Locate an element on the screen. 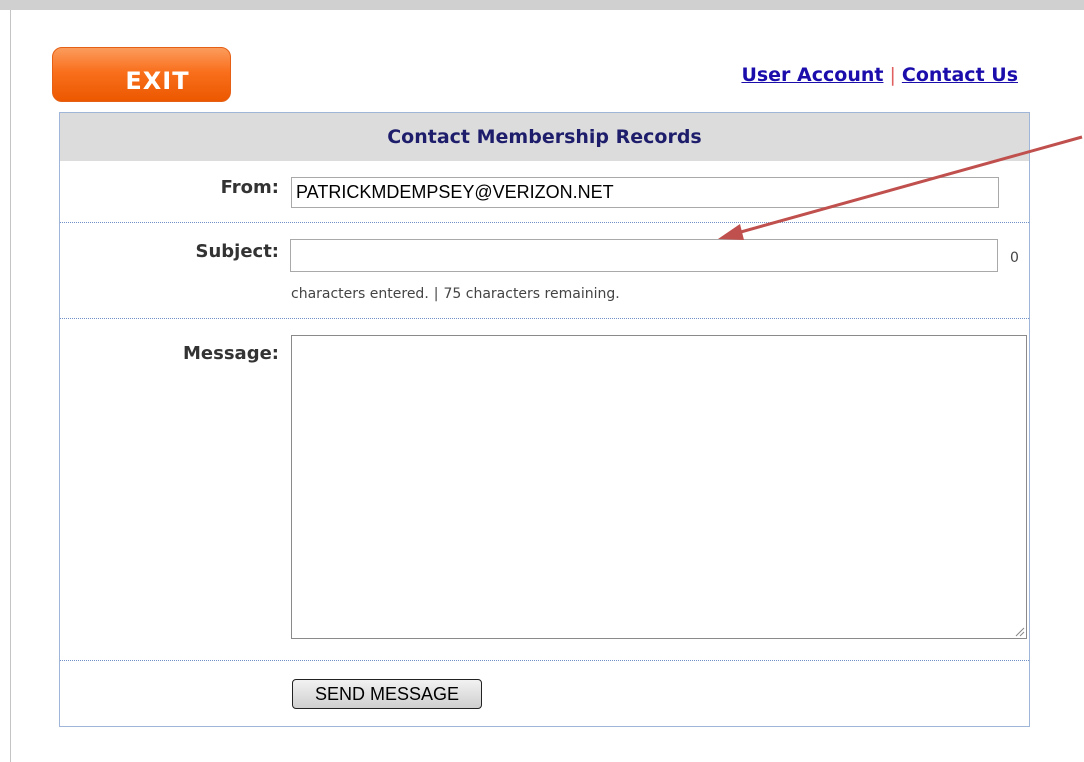 This screenshot has height=762, width=1084. exit-button: EXIT is located at coordinates (141, 74).